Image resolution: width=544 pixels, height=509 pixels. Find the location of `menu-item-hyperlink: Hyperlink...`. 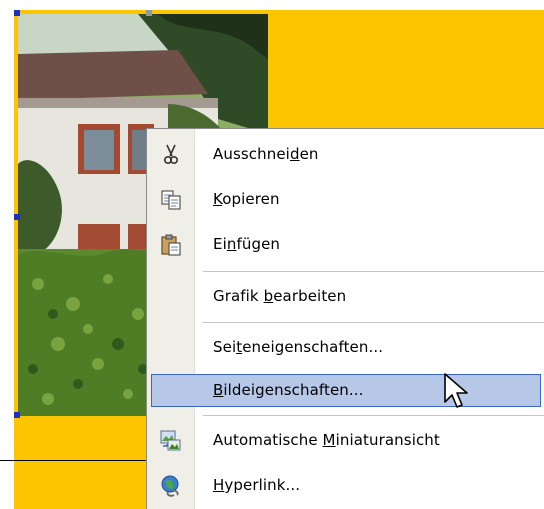

menu-item-hyperlink: Hyperlink... is located at coordinates (345, 485).